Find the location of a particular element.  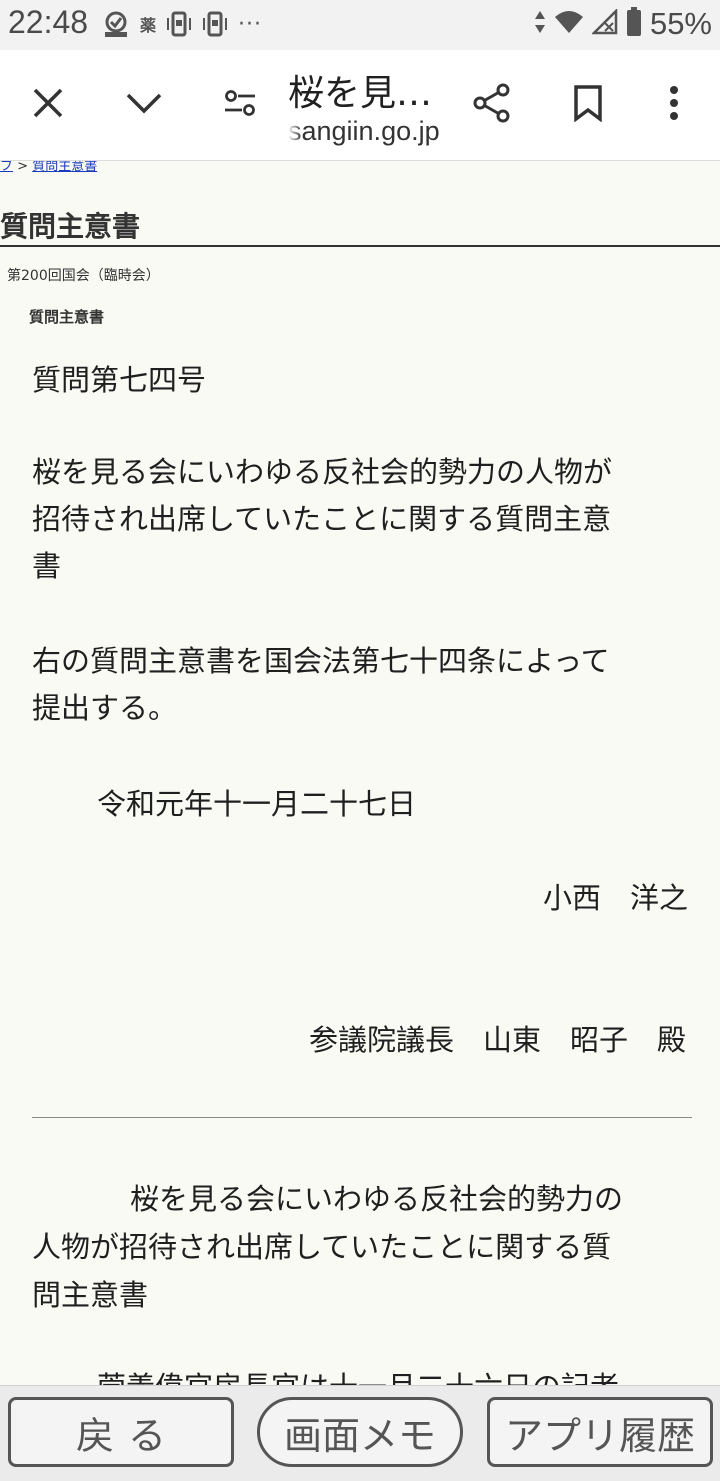

breadcrumb-link-prev: ブ is located at coordinates (6, 167).